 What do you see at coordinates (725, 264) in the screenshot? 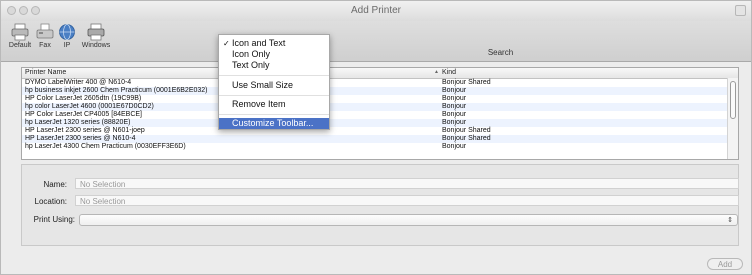
I see `add-button: Add` at bounding box center [725, 264].